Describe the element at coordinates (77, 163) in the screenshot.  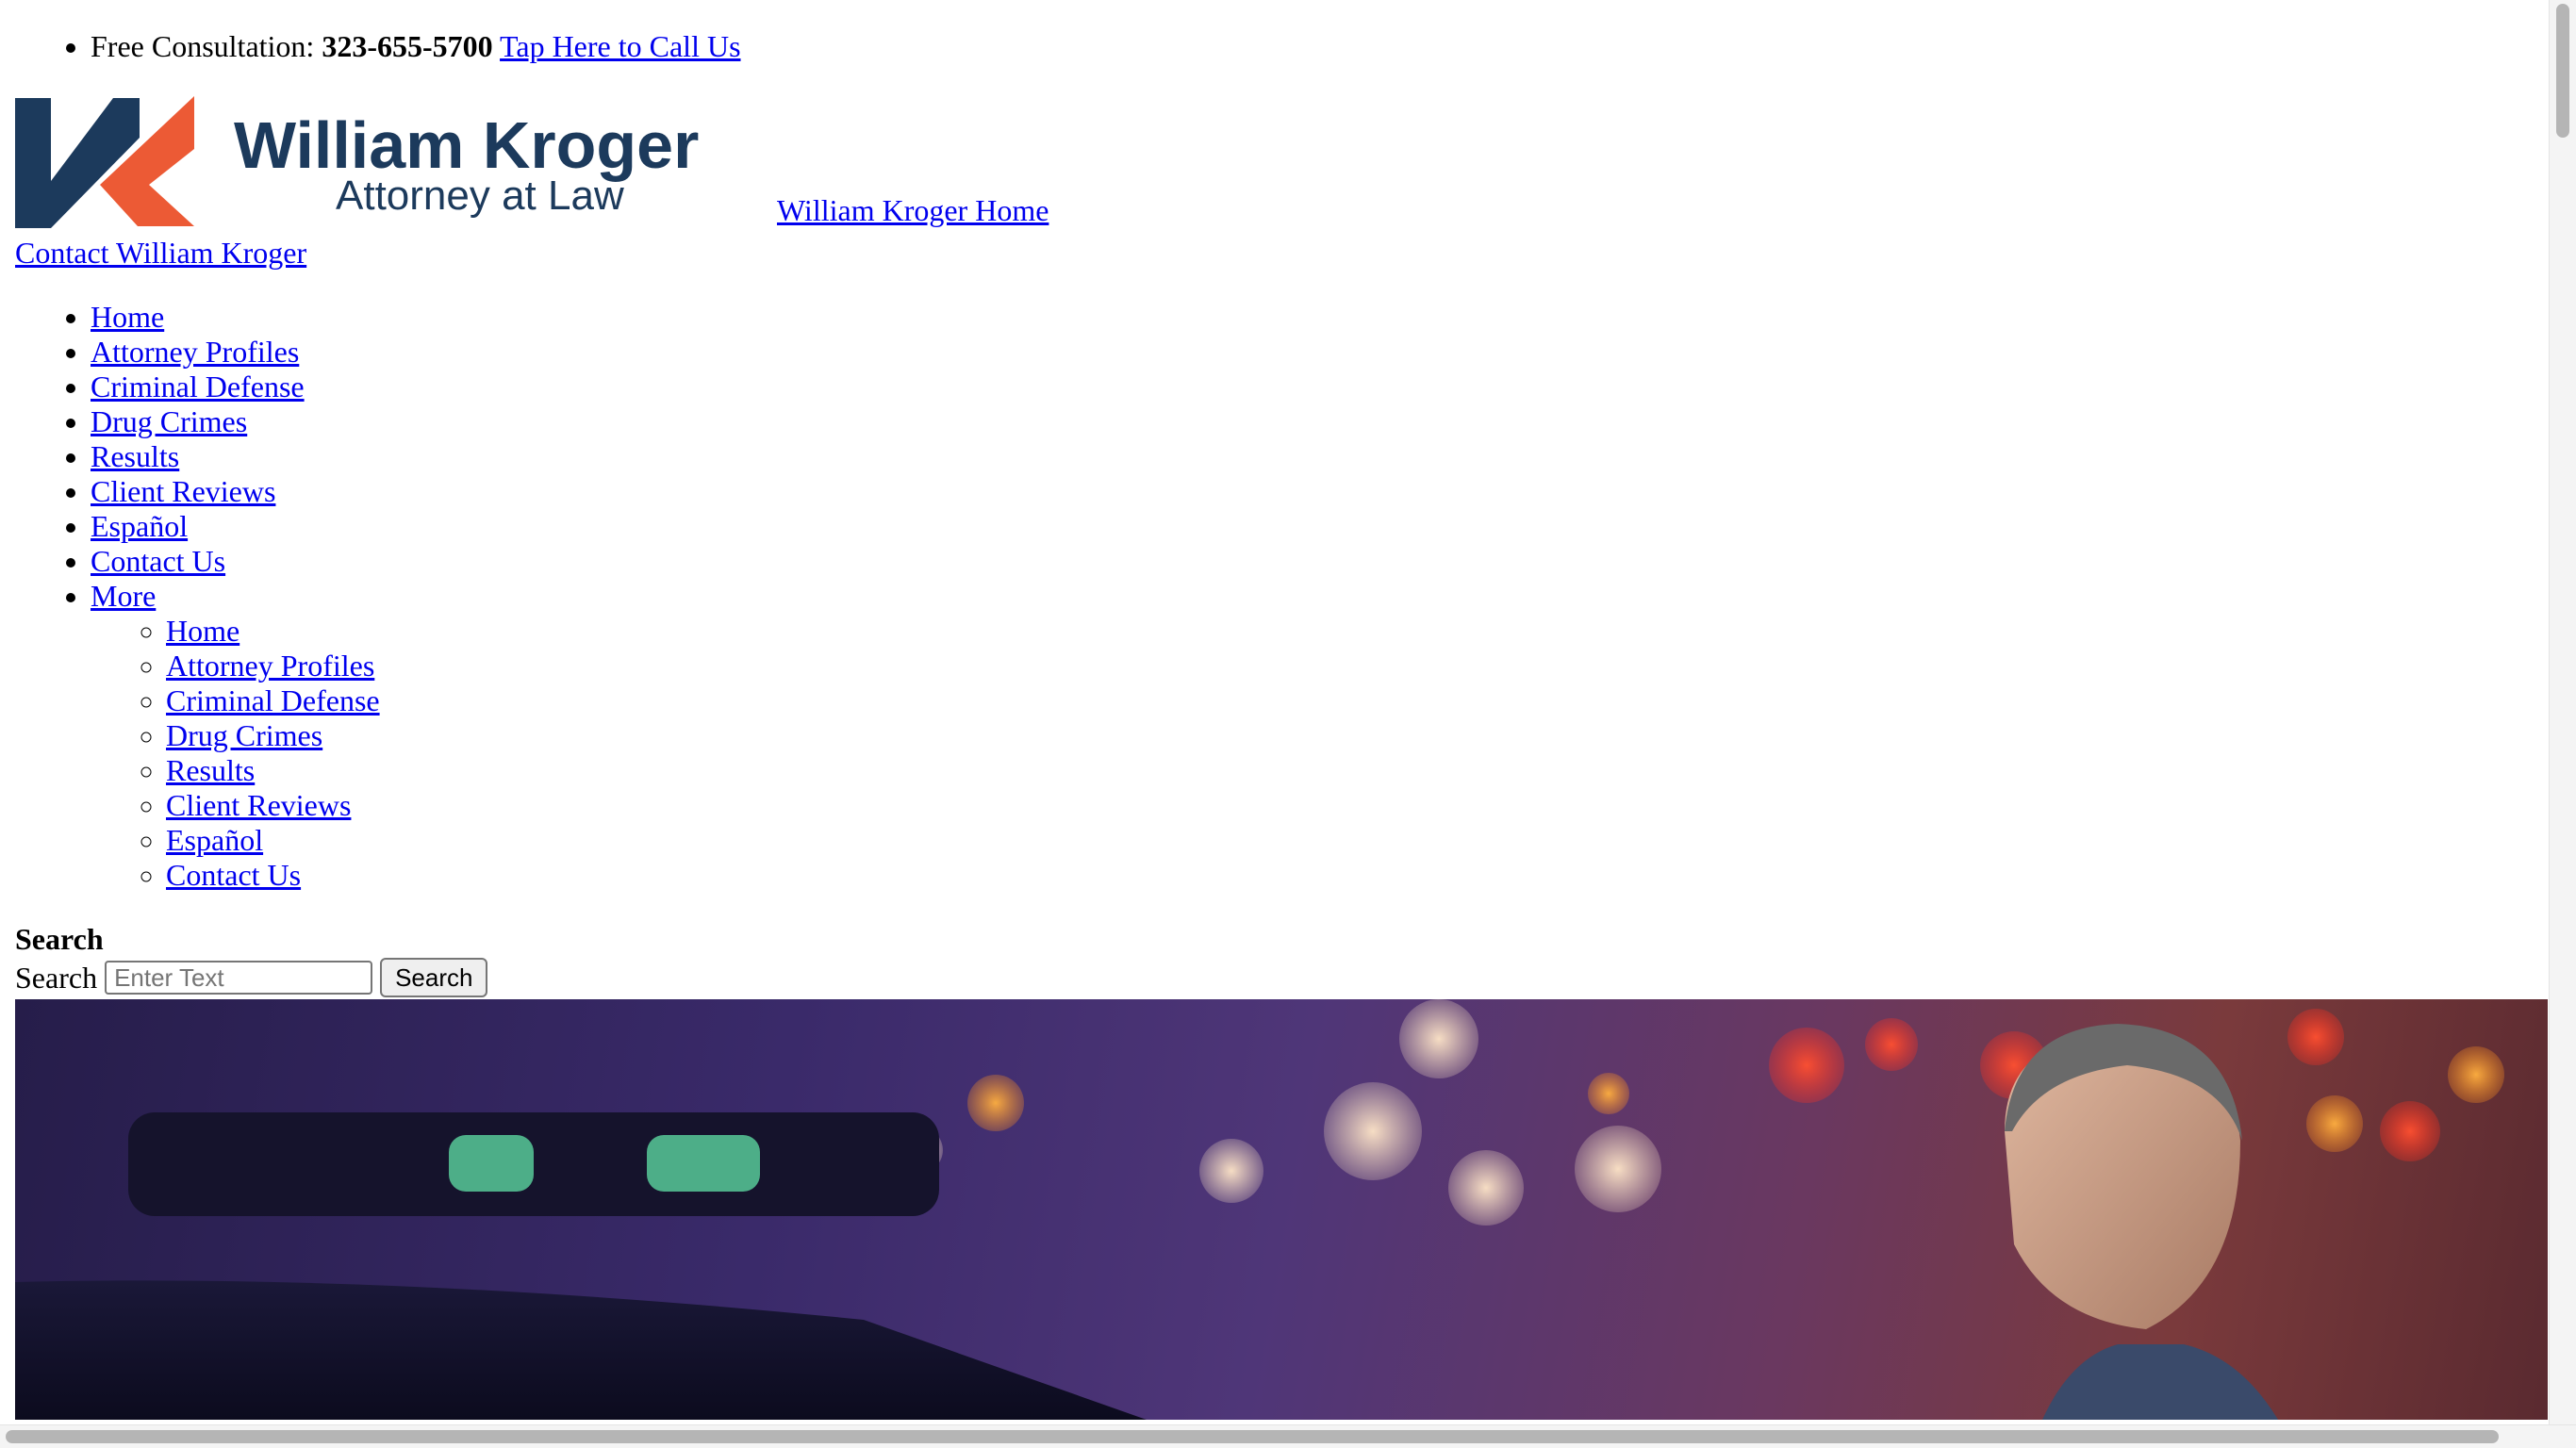
I see `logo-mark-navy` at that location.